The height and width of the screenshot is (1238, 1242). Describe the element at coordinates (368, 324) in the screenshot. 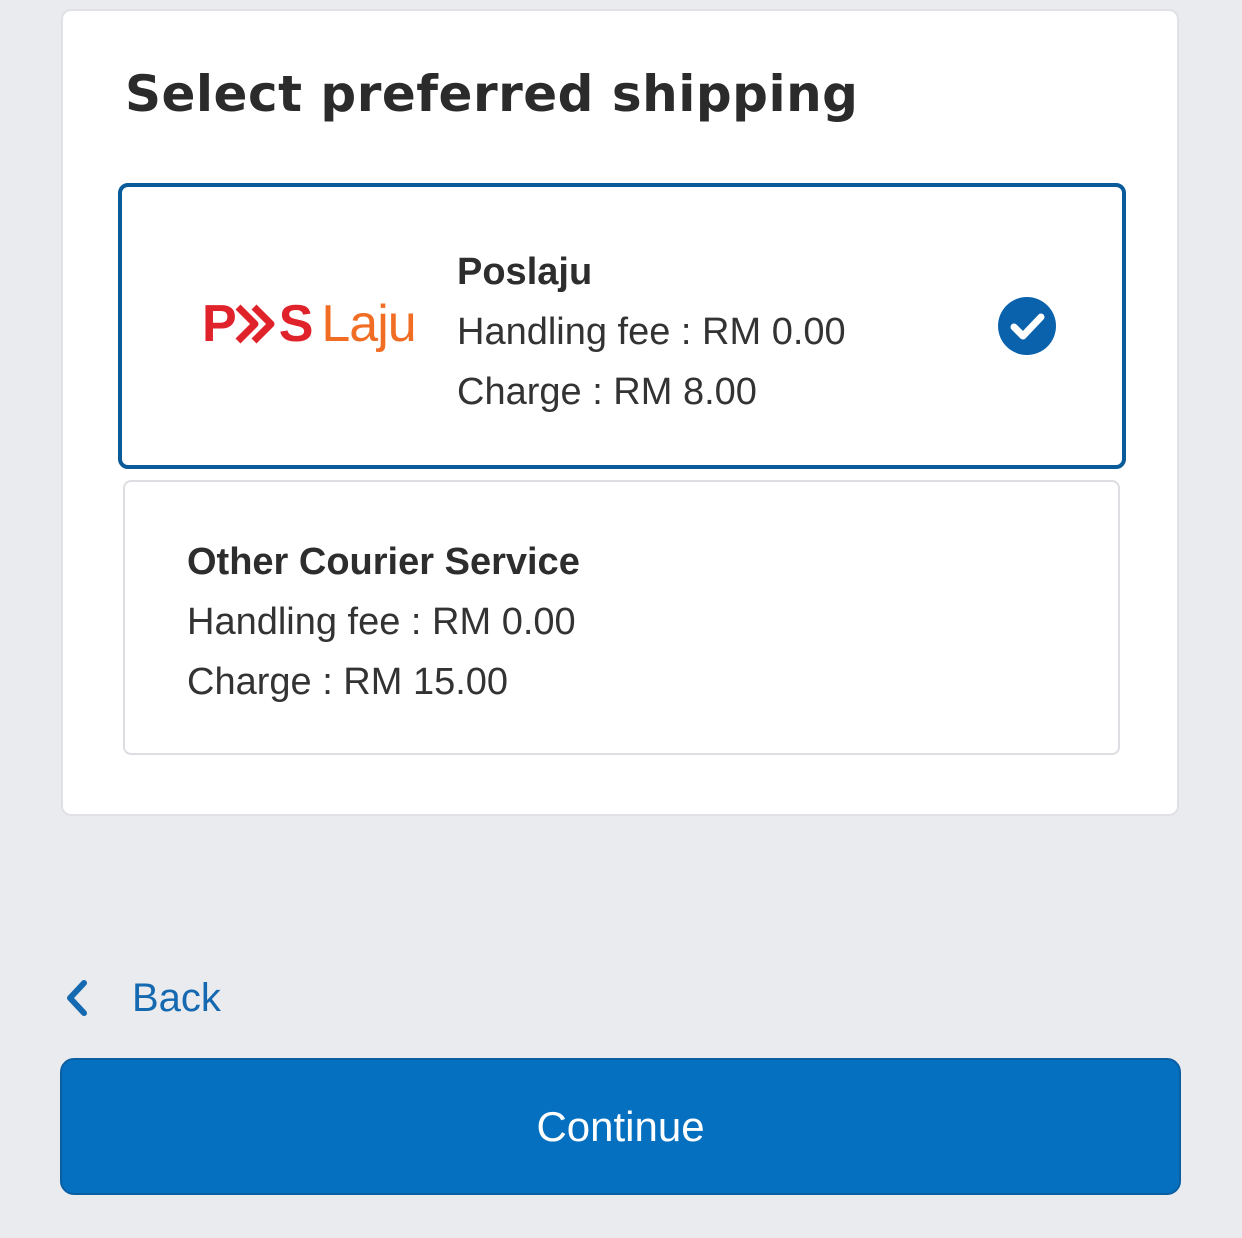

I see `poslaju-logo-laju: Laju` at that location.